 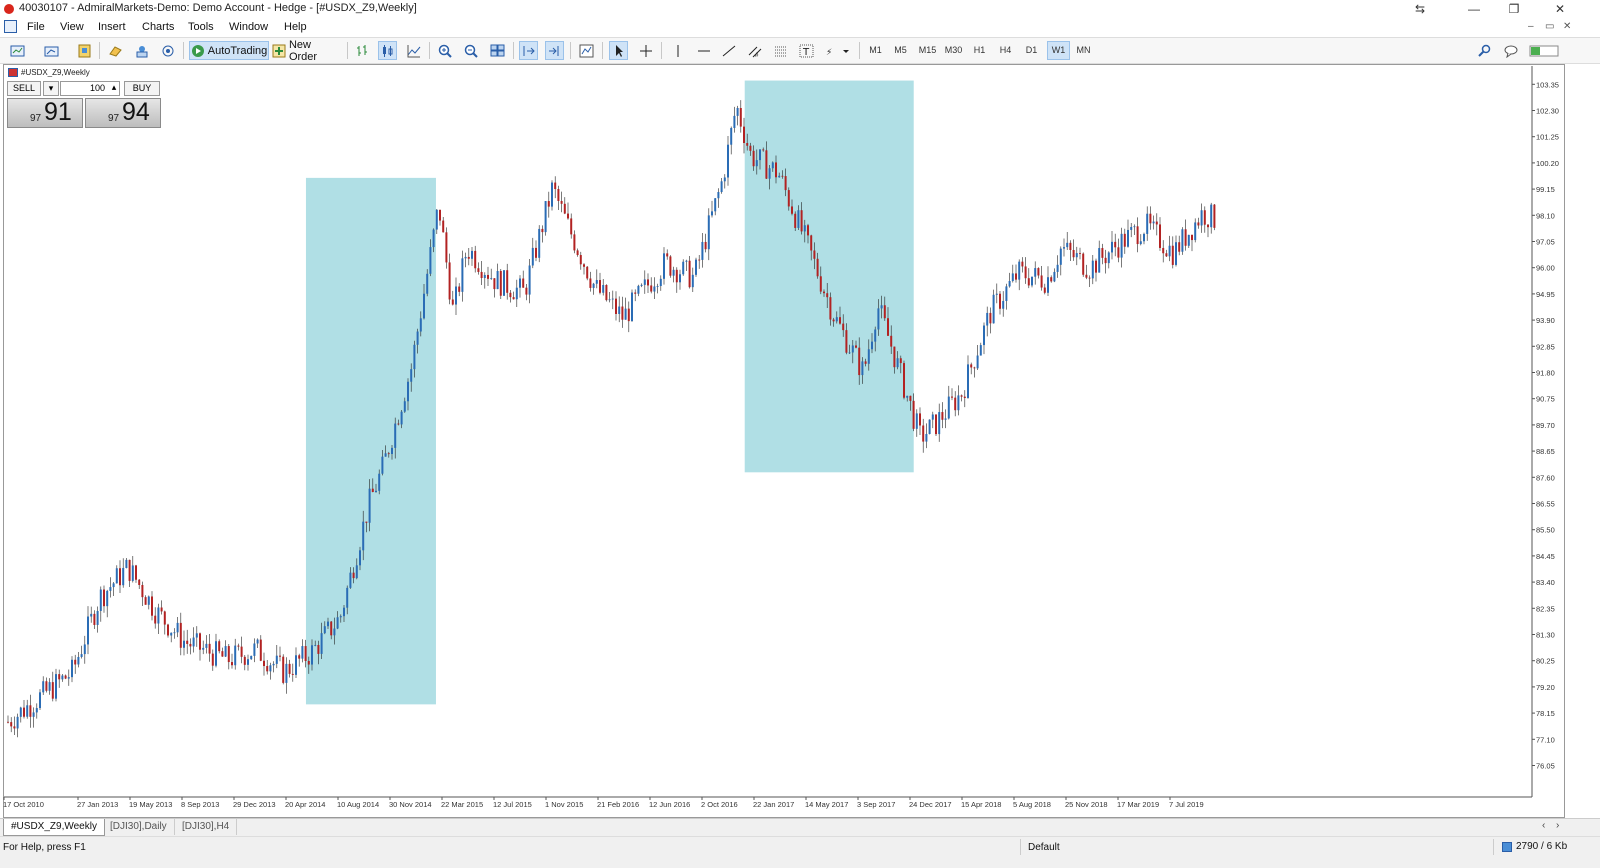 I want to click on buy-price-button: 97 94, so click(x=123, y=113).